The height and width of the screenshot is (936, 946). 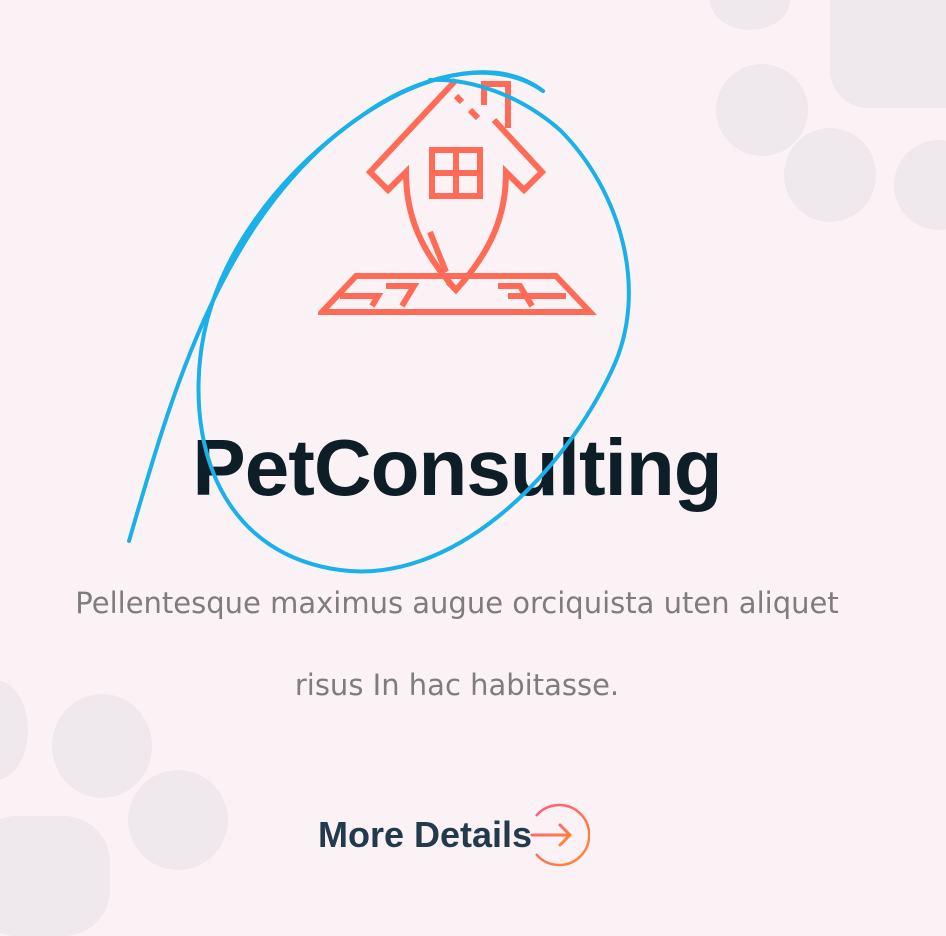 I want to click on house-pin-icon, so click(x=457, y=196).